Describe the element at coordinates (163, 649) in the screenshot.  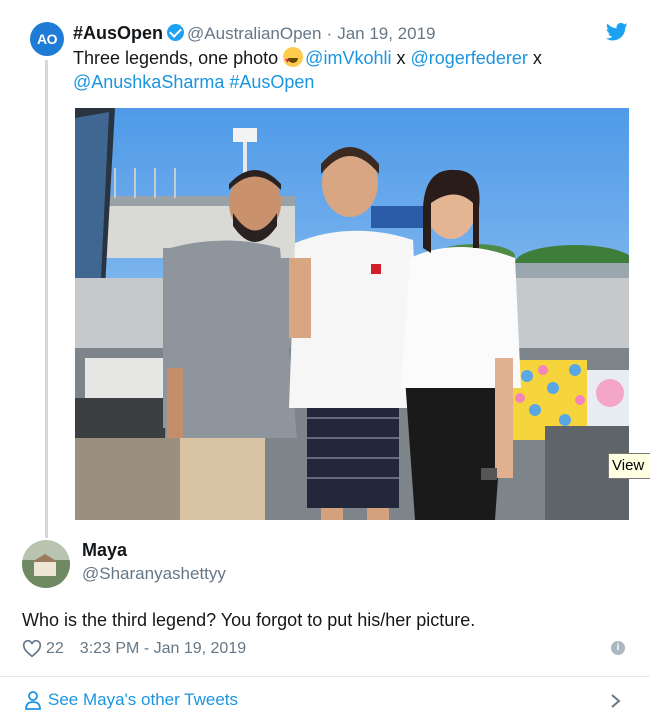
I see `reply-timestamp: 3:23 PM - Jan 19, 2019` at that location.